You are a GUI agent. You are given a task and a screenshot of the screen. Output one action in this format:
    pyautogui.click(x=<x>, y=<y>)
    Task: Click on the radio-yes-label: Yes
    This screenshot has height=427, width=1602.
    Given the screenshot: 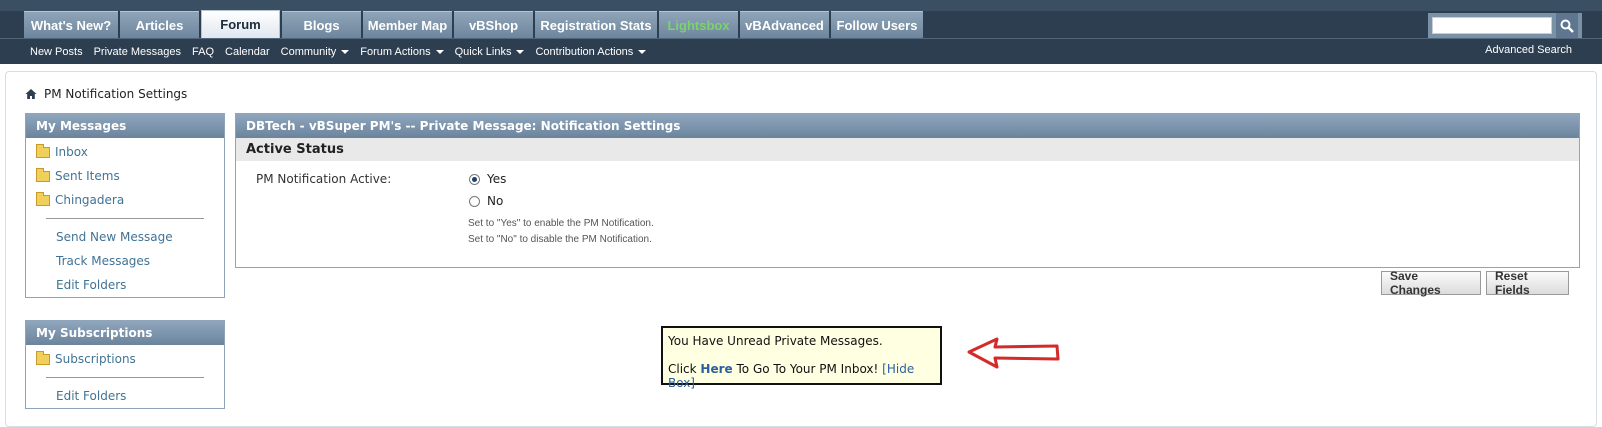 What is the action you would take?
    pyautogui.click(x=497, y=179)
    